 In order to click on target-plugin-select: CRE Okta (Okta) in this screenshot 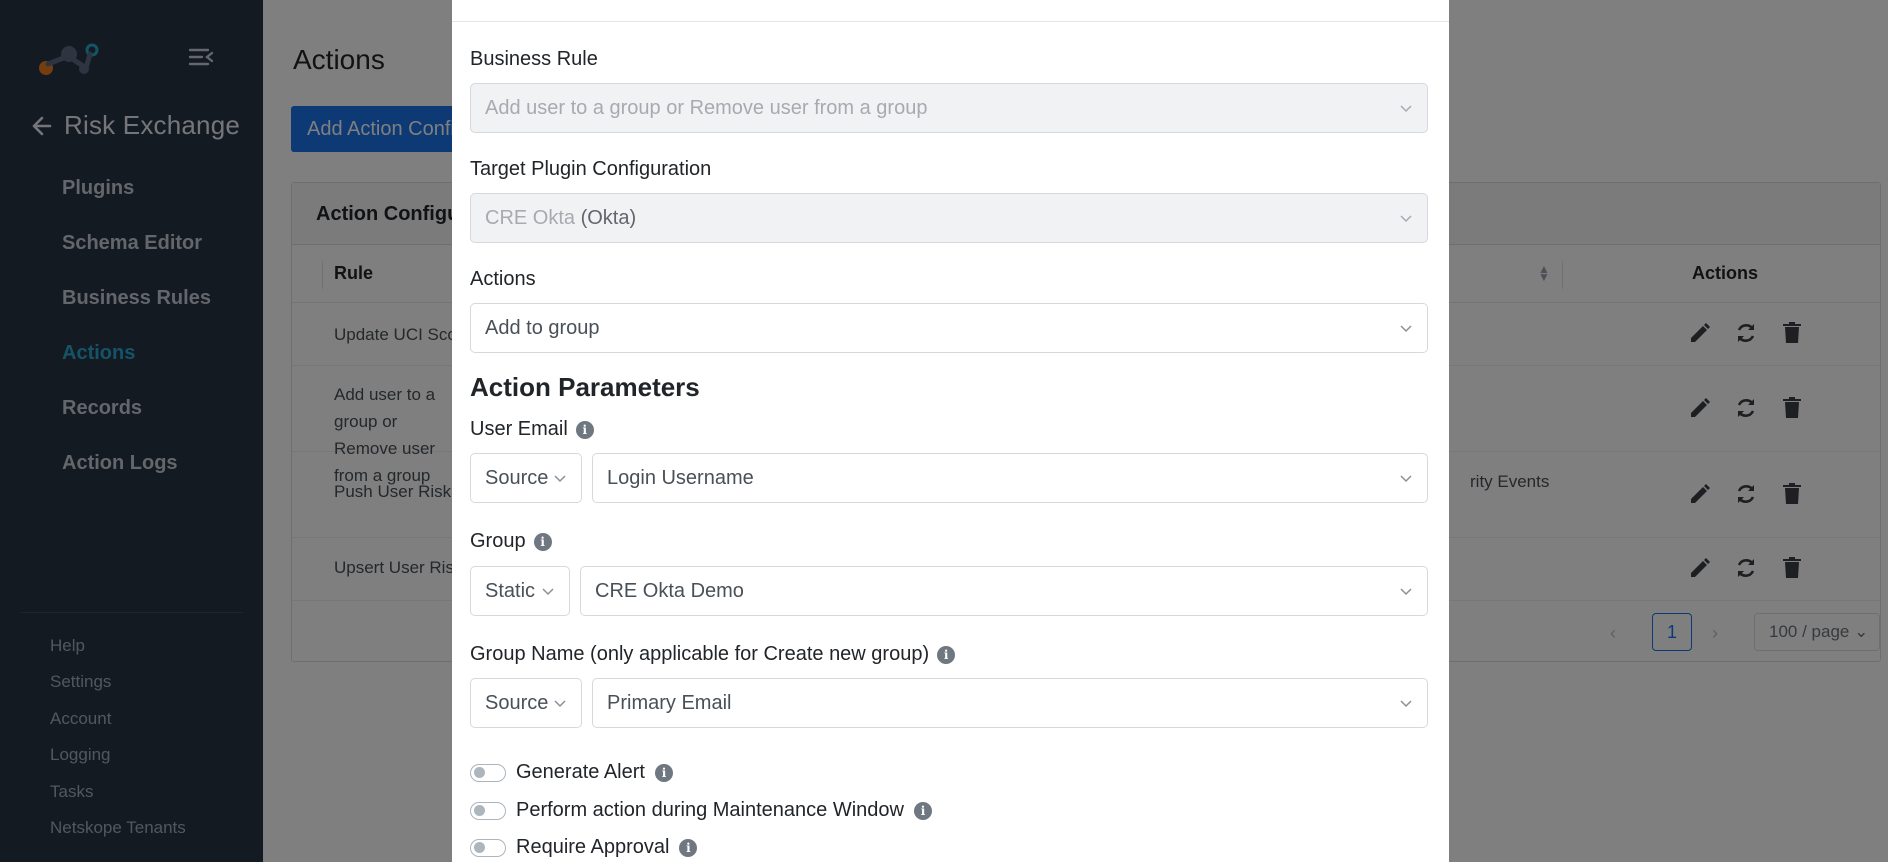, I will do `click(949, 218)`.